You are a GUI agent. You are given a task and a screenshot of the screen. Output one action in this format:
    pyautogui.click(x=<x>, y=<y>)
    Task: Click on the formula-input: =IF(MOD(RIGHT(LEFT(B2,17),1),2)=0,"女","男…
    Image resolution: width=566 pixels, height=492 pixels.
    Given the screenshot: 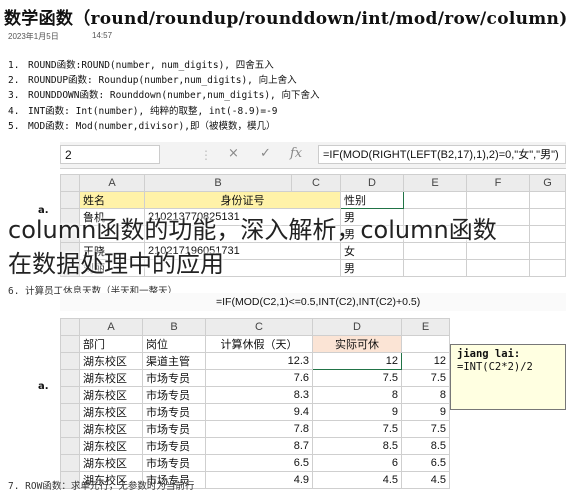 What is the action you would take?
    pyautogui.click(x=442, y=154)
    